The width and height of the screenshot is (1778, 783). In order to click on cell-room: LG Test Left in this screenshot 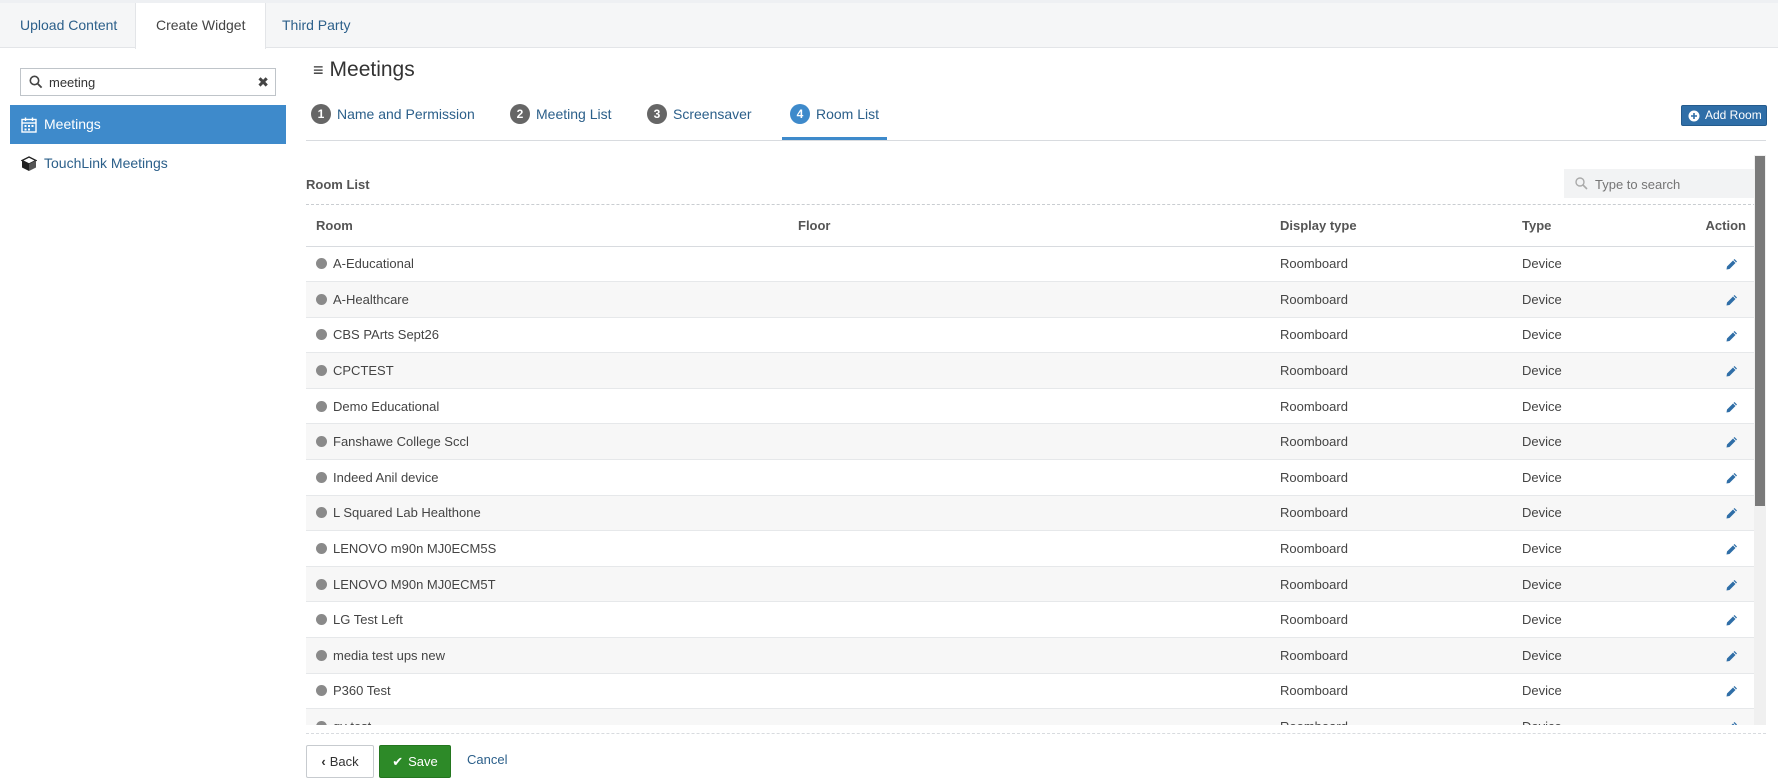, I will do `click(547, 620)`.